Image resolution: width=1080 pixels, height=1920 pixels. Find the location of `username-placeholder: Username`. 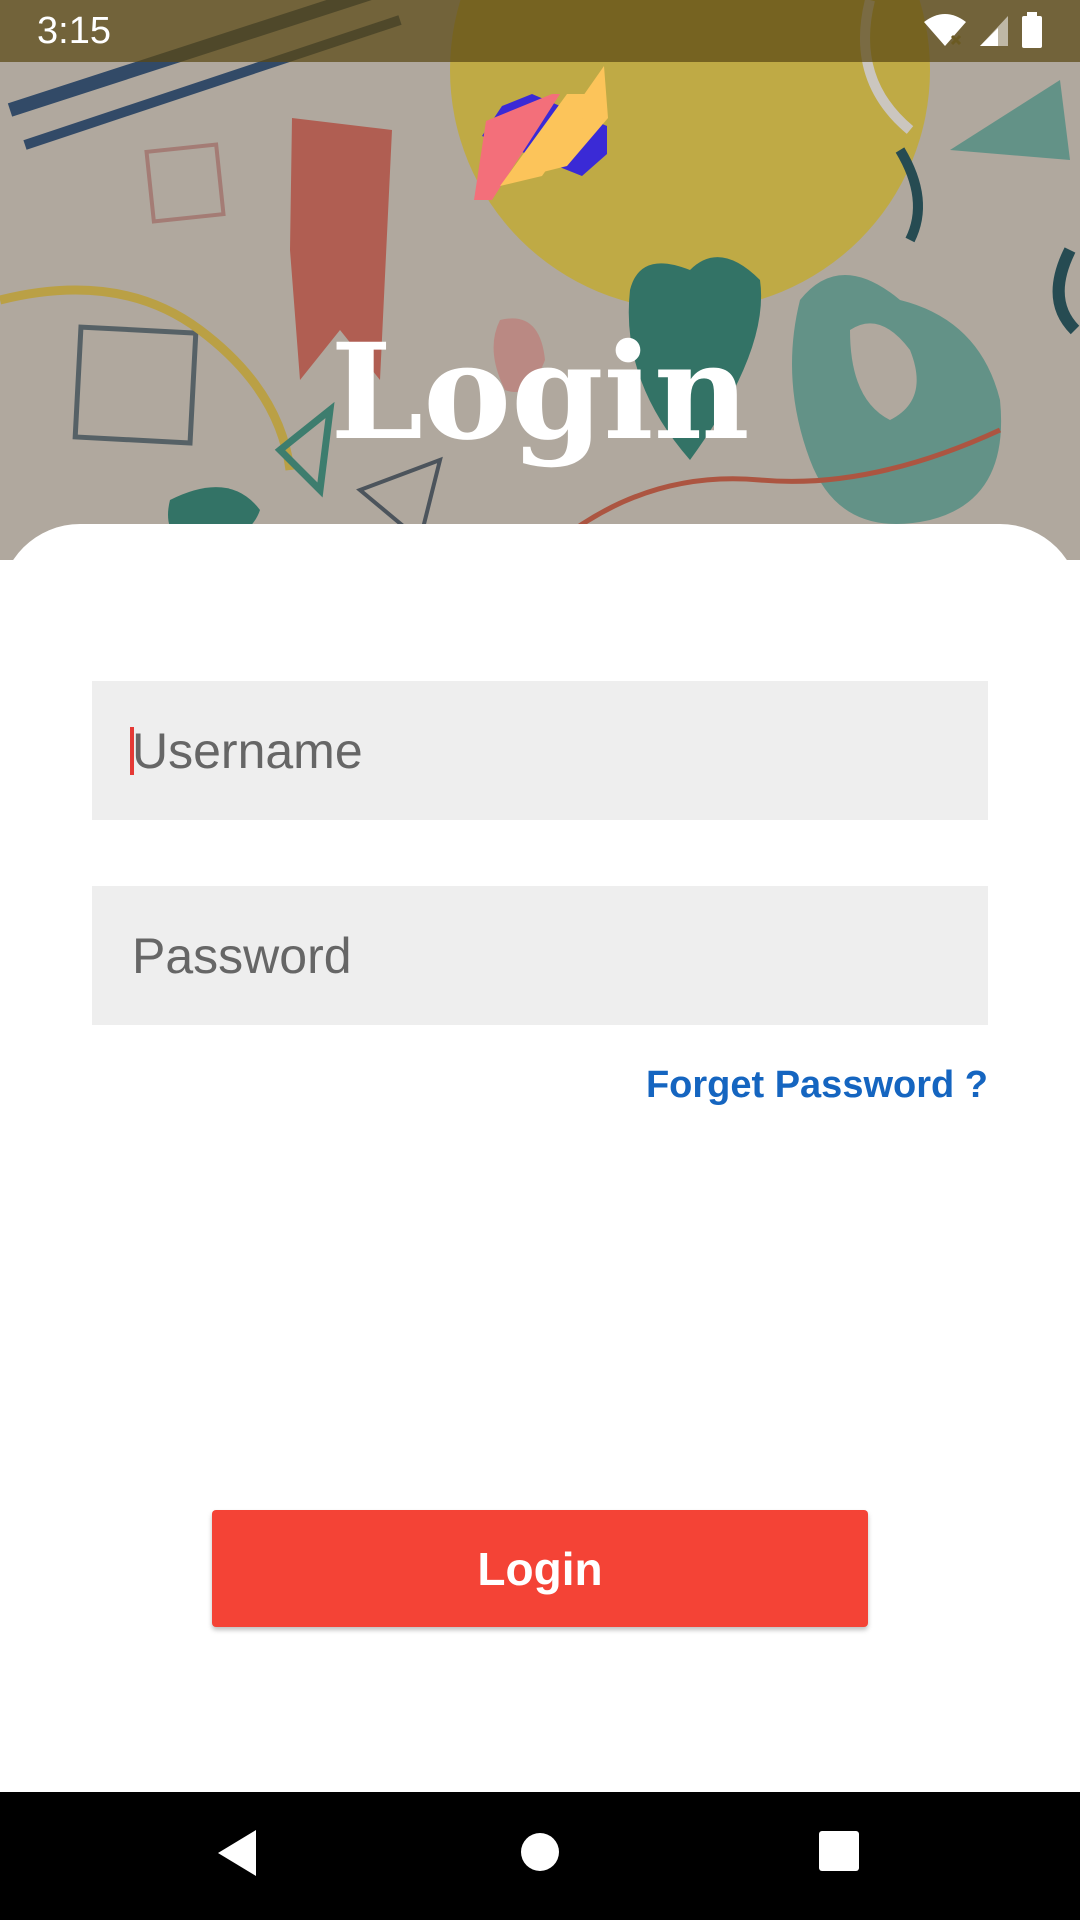

username-placeholder: Username is located at coordinates (247, 750).